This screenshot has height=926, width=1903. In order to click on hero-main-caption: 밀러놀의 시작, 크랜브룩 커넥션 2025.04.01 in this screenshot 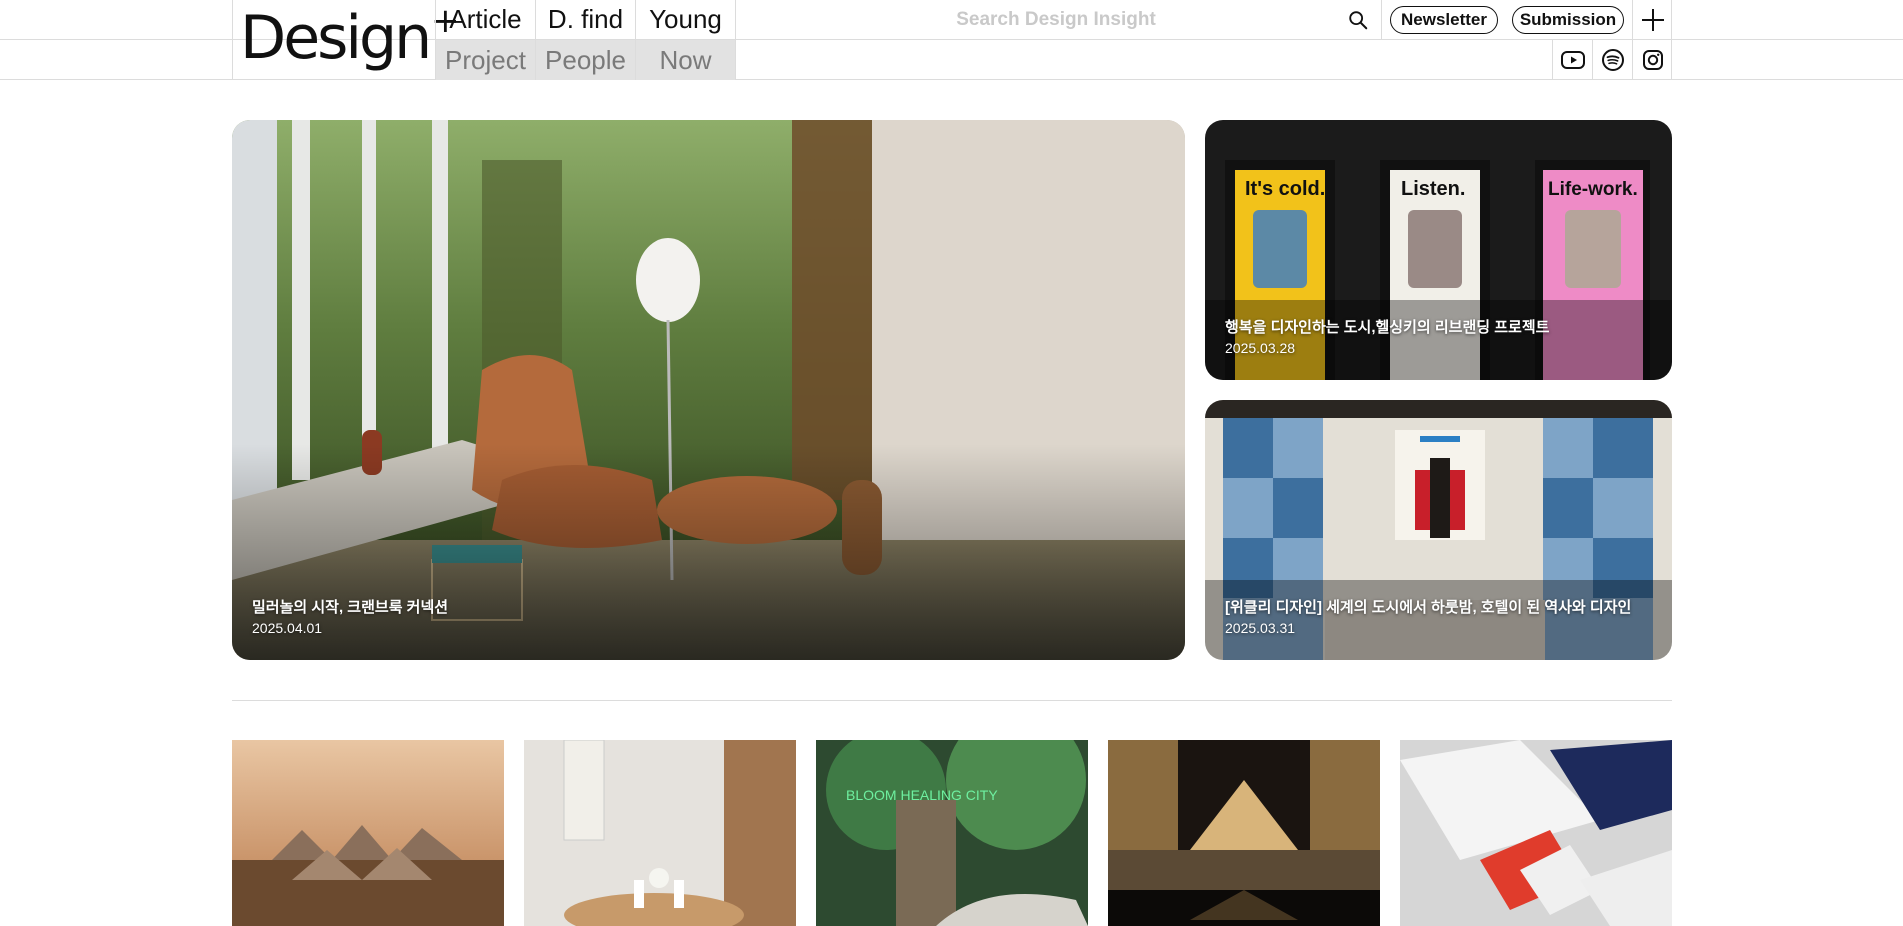, I will do `click(350, 618)`.